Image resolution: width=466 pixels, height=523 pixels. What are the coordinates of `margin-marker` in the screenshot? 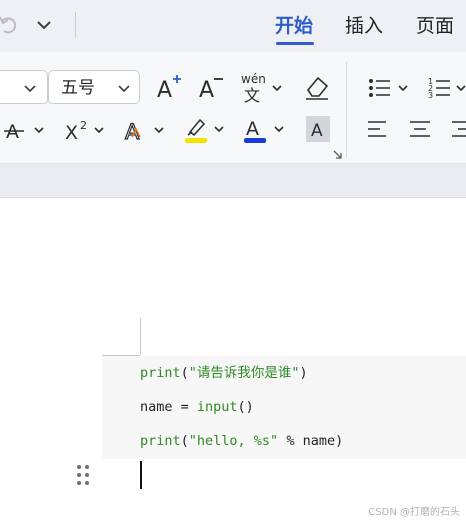 It's located at (140, 336).